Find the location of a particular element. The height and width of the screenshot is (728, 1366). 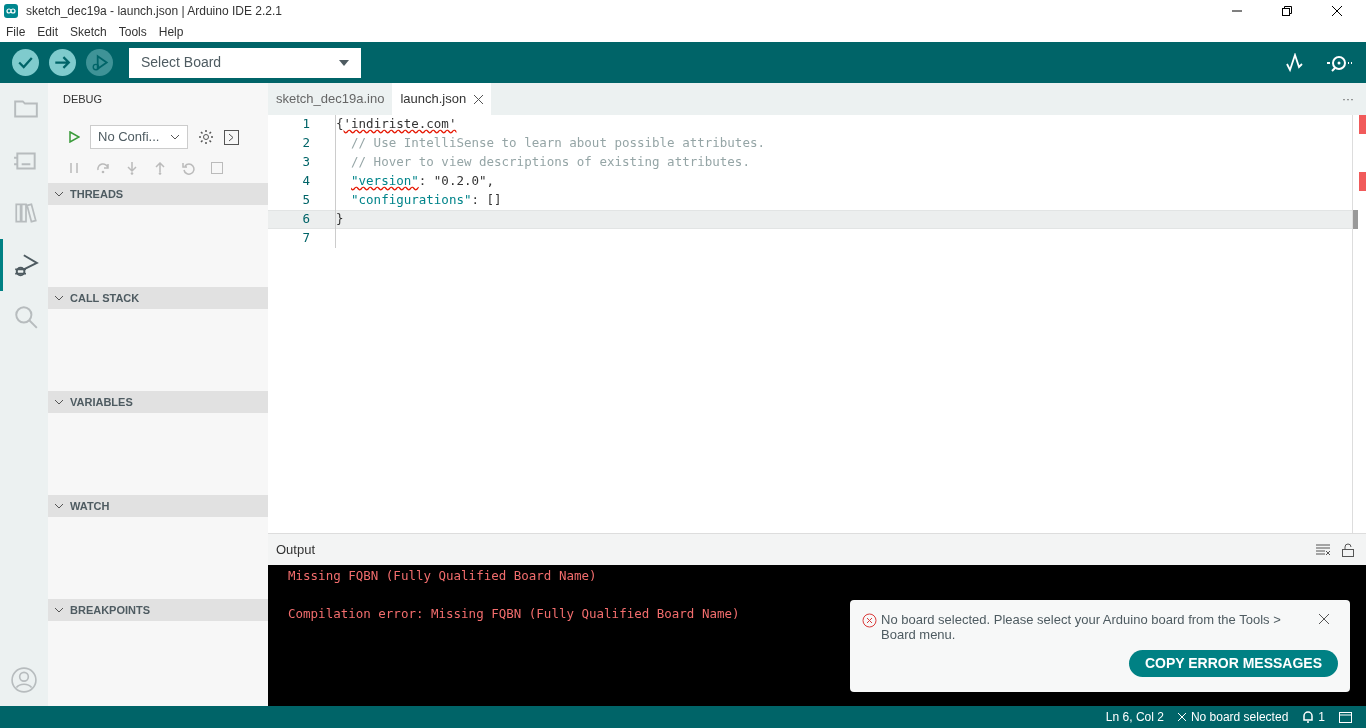

terminal-icon is located at coordinates (231, 137).